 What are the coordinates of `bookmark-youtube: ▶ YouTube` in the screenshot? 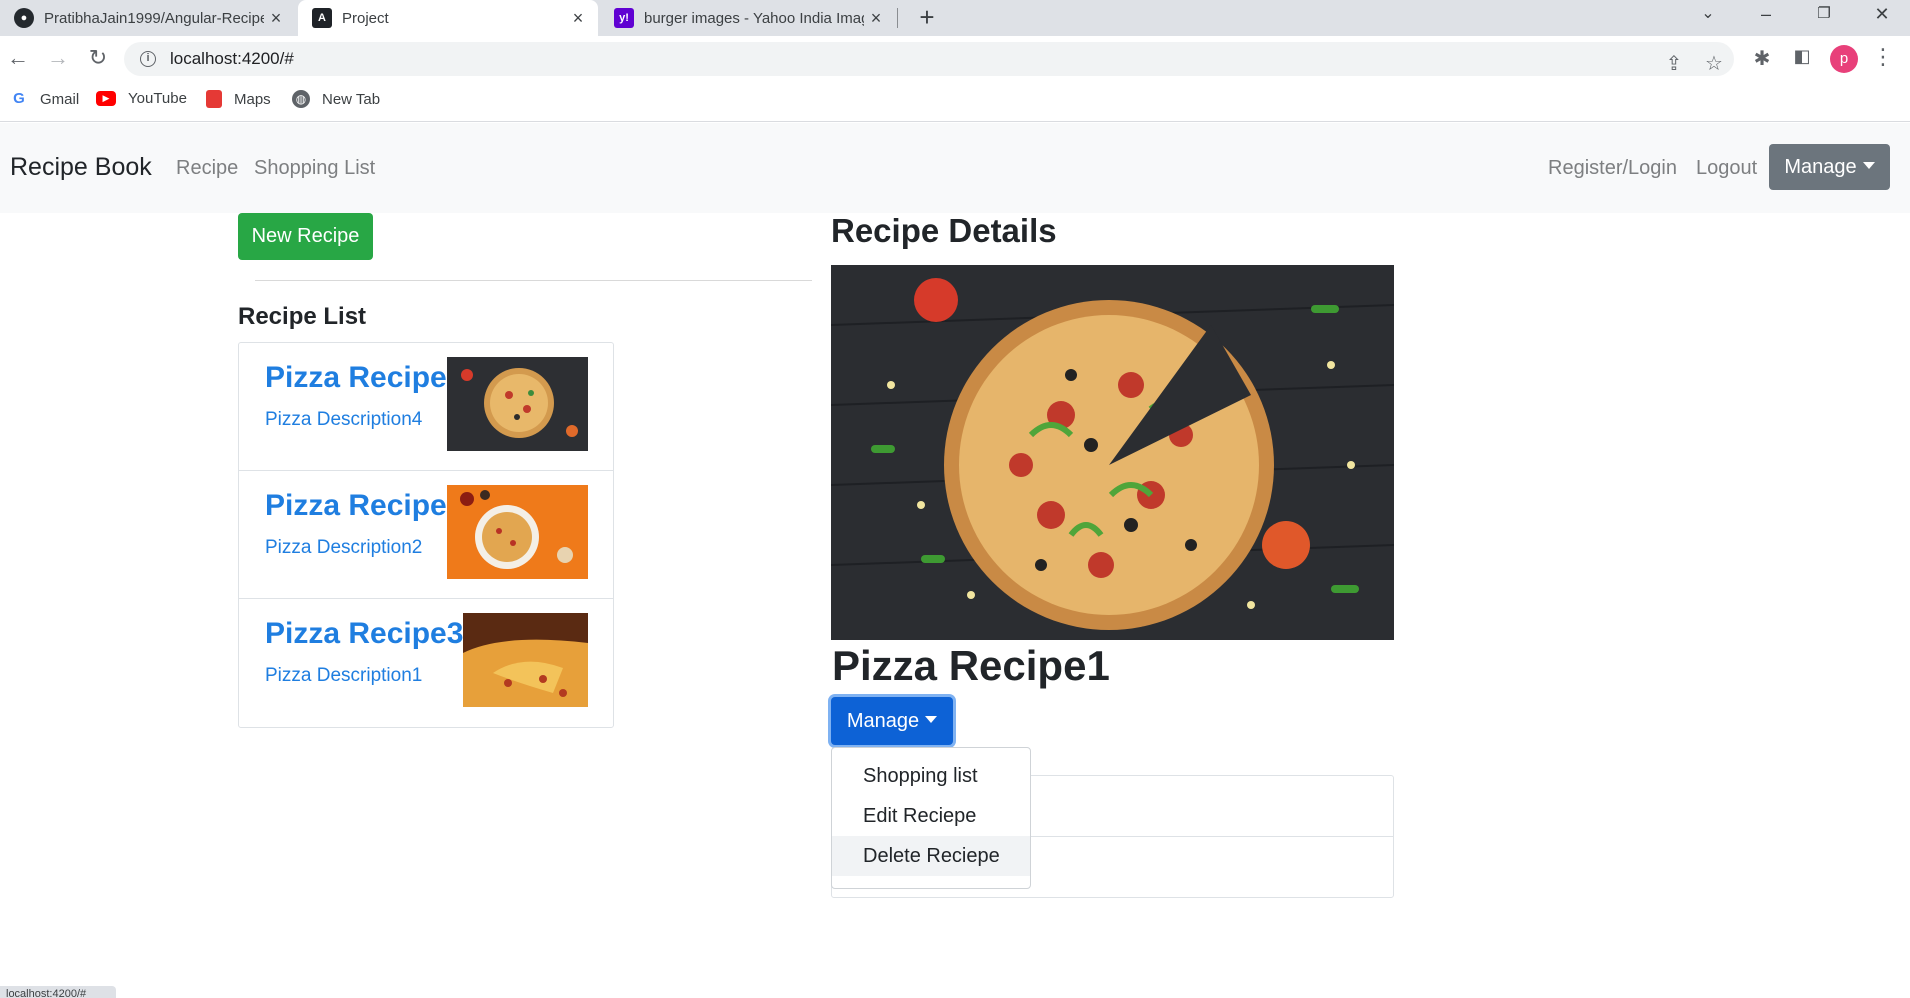 It's located at (141, 98).